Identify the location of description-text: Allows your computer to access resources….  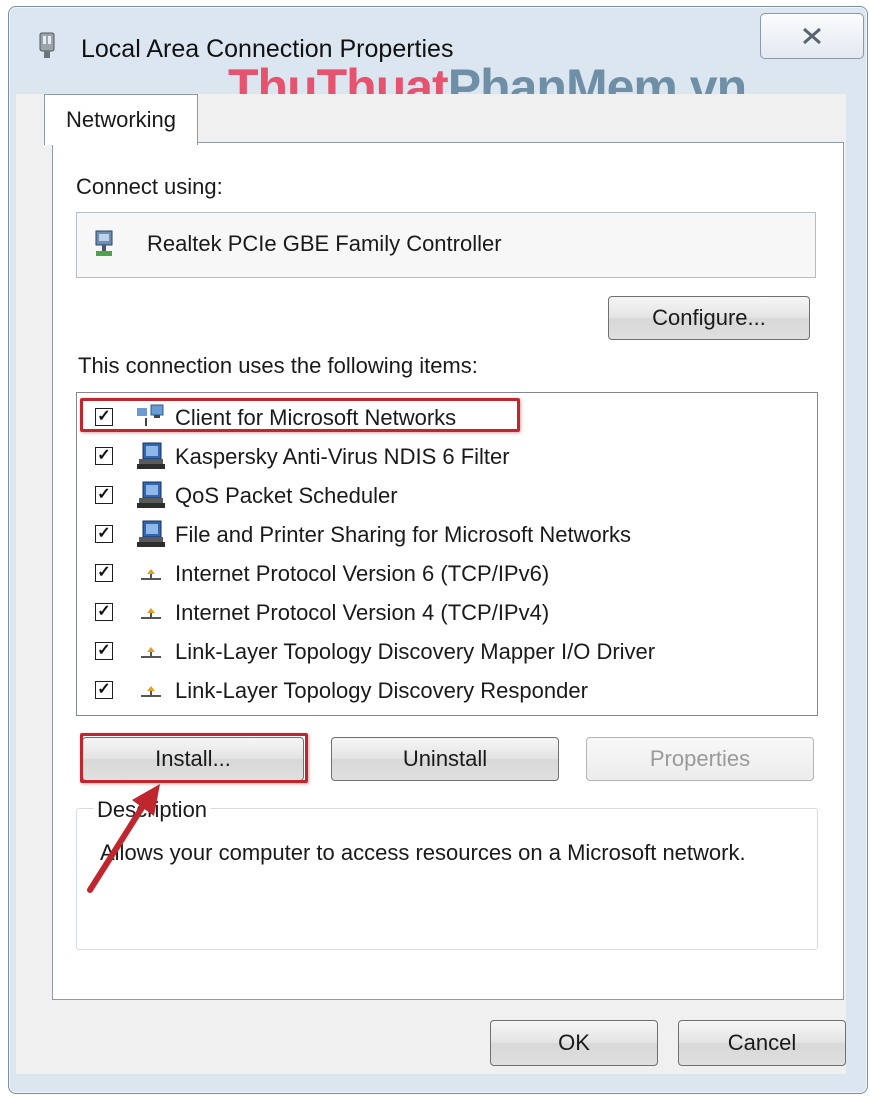
(423, 852).